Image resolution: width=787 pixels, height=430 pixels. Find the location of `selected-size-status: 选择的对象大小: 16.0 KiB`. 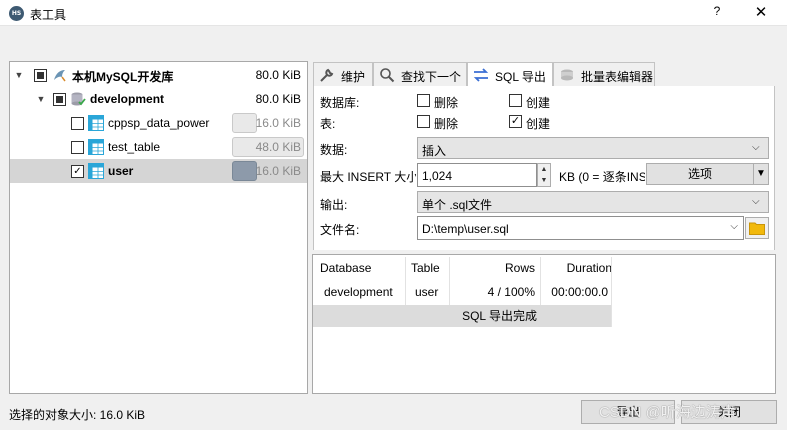

selected-size-status: 选择的对象大小: 16.0 KiB is located at coordinates (77, 415).